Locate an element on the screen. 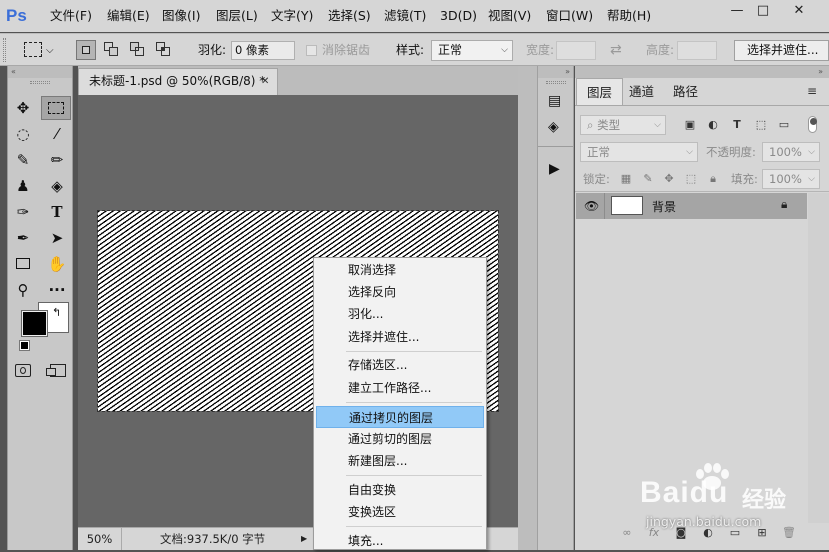  link-layers-icon: ∞ is located at coordinates (627, 533).